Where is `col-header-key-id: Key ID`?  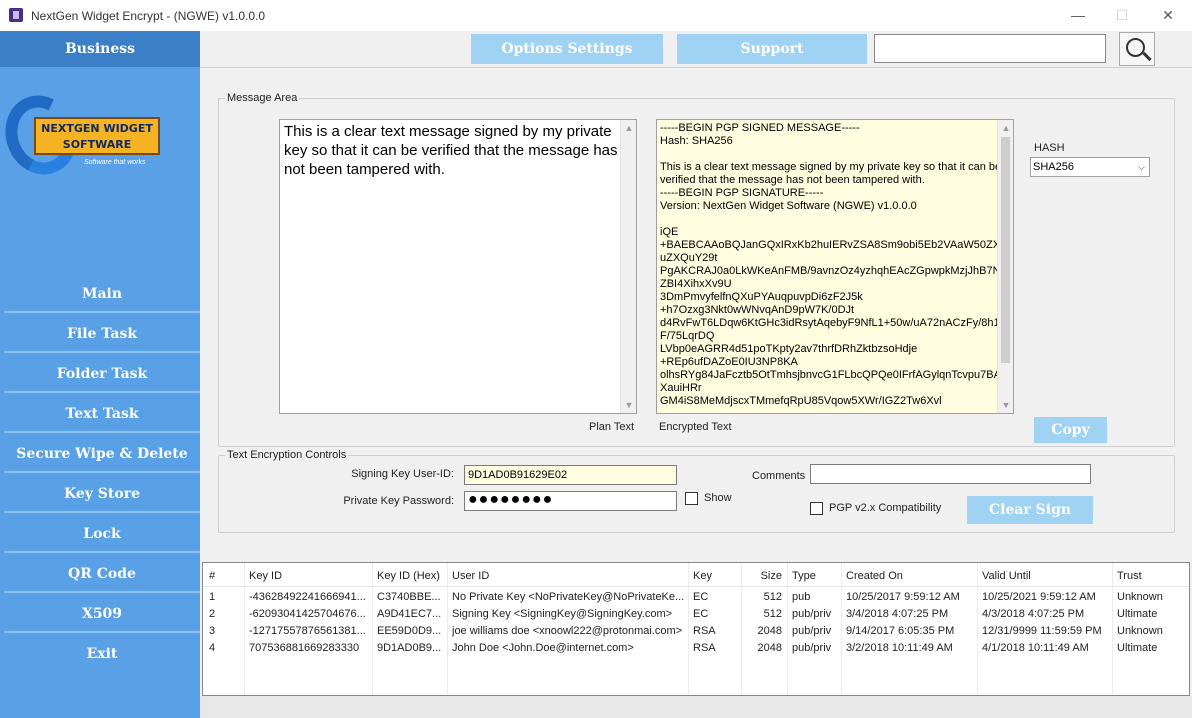 col-header-key-id: Key ID is located at coordinates (265, 576).